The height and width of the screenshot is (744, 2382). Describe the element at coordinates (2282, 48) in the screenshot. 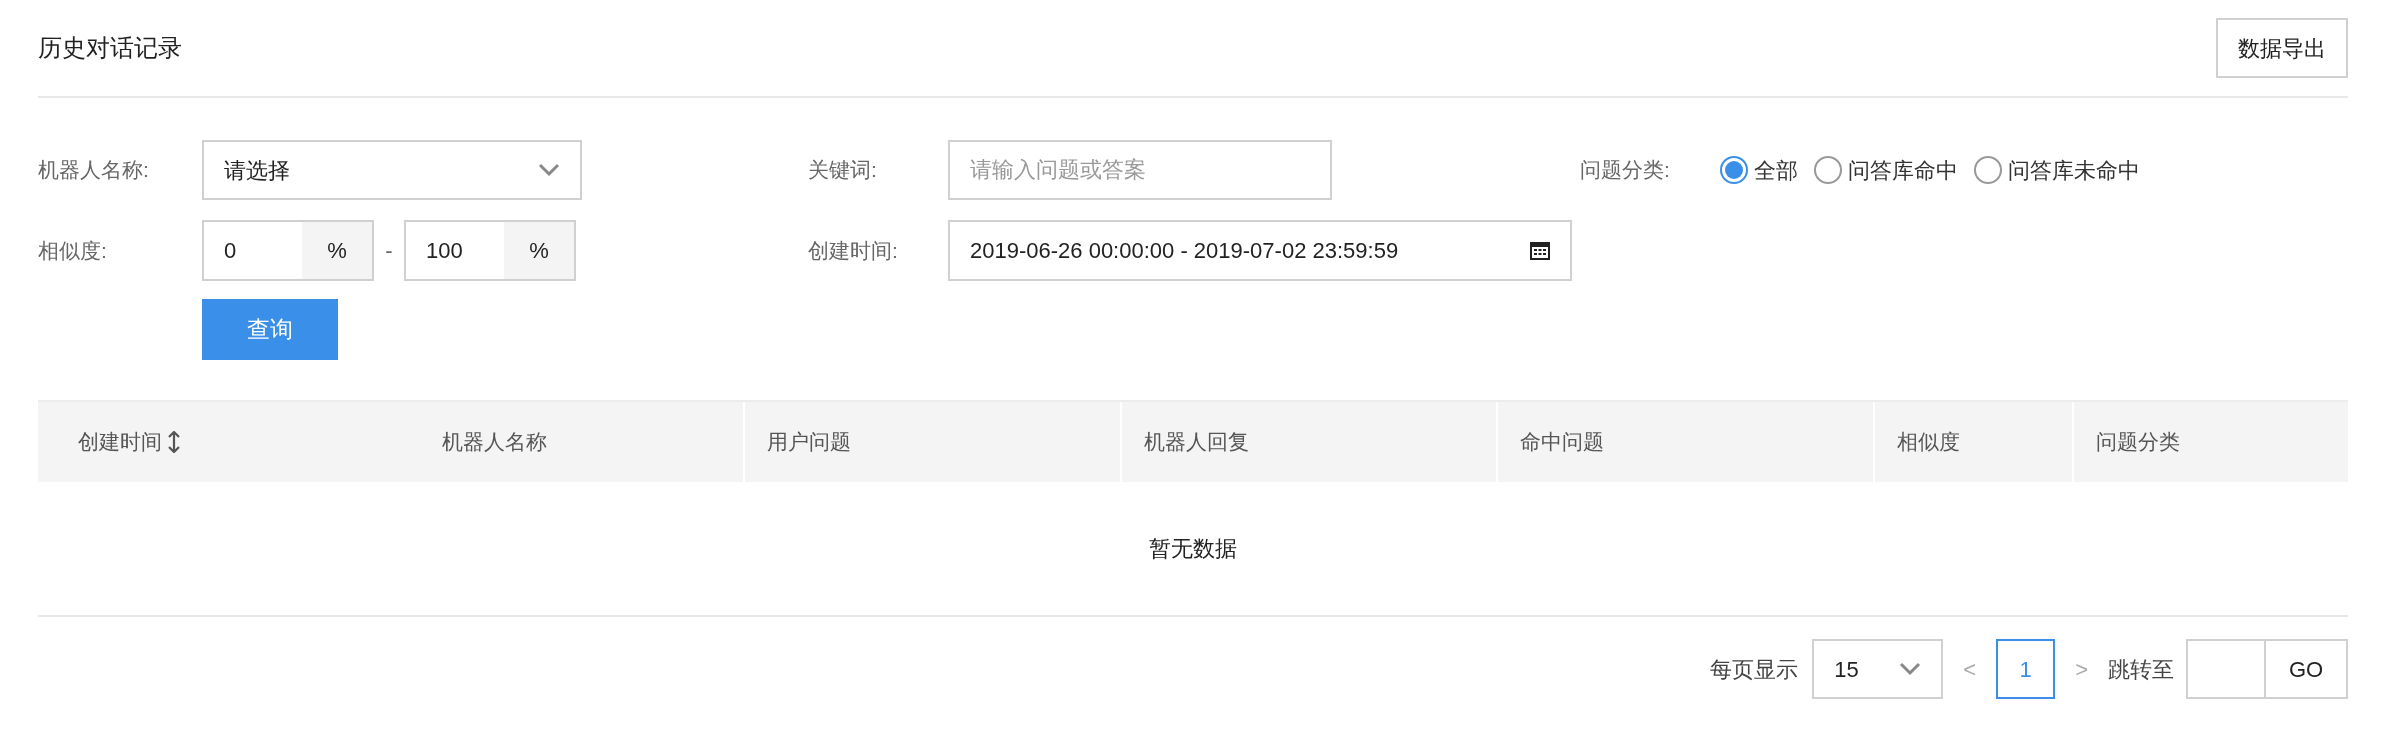

I see `export-button: 数据导出` at that location.